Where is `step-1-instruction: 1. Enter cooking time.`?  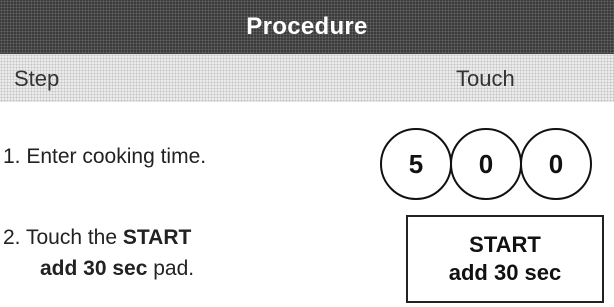
step-1-instruction: 1. Enter cooking time. is located at coordinates (105, 156).